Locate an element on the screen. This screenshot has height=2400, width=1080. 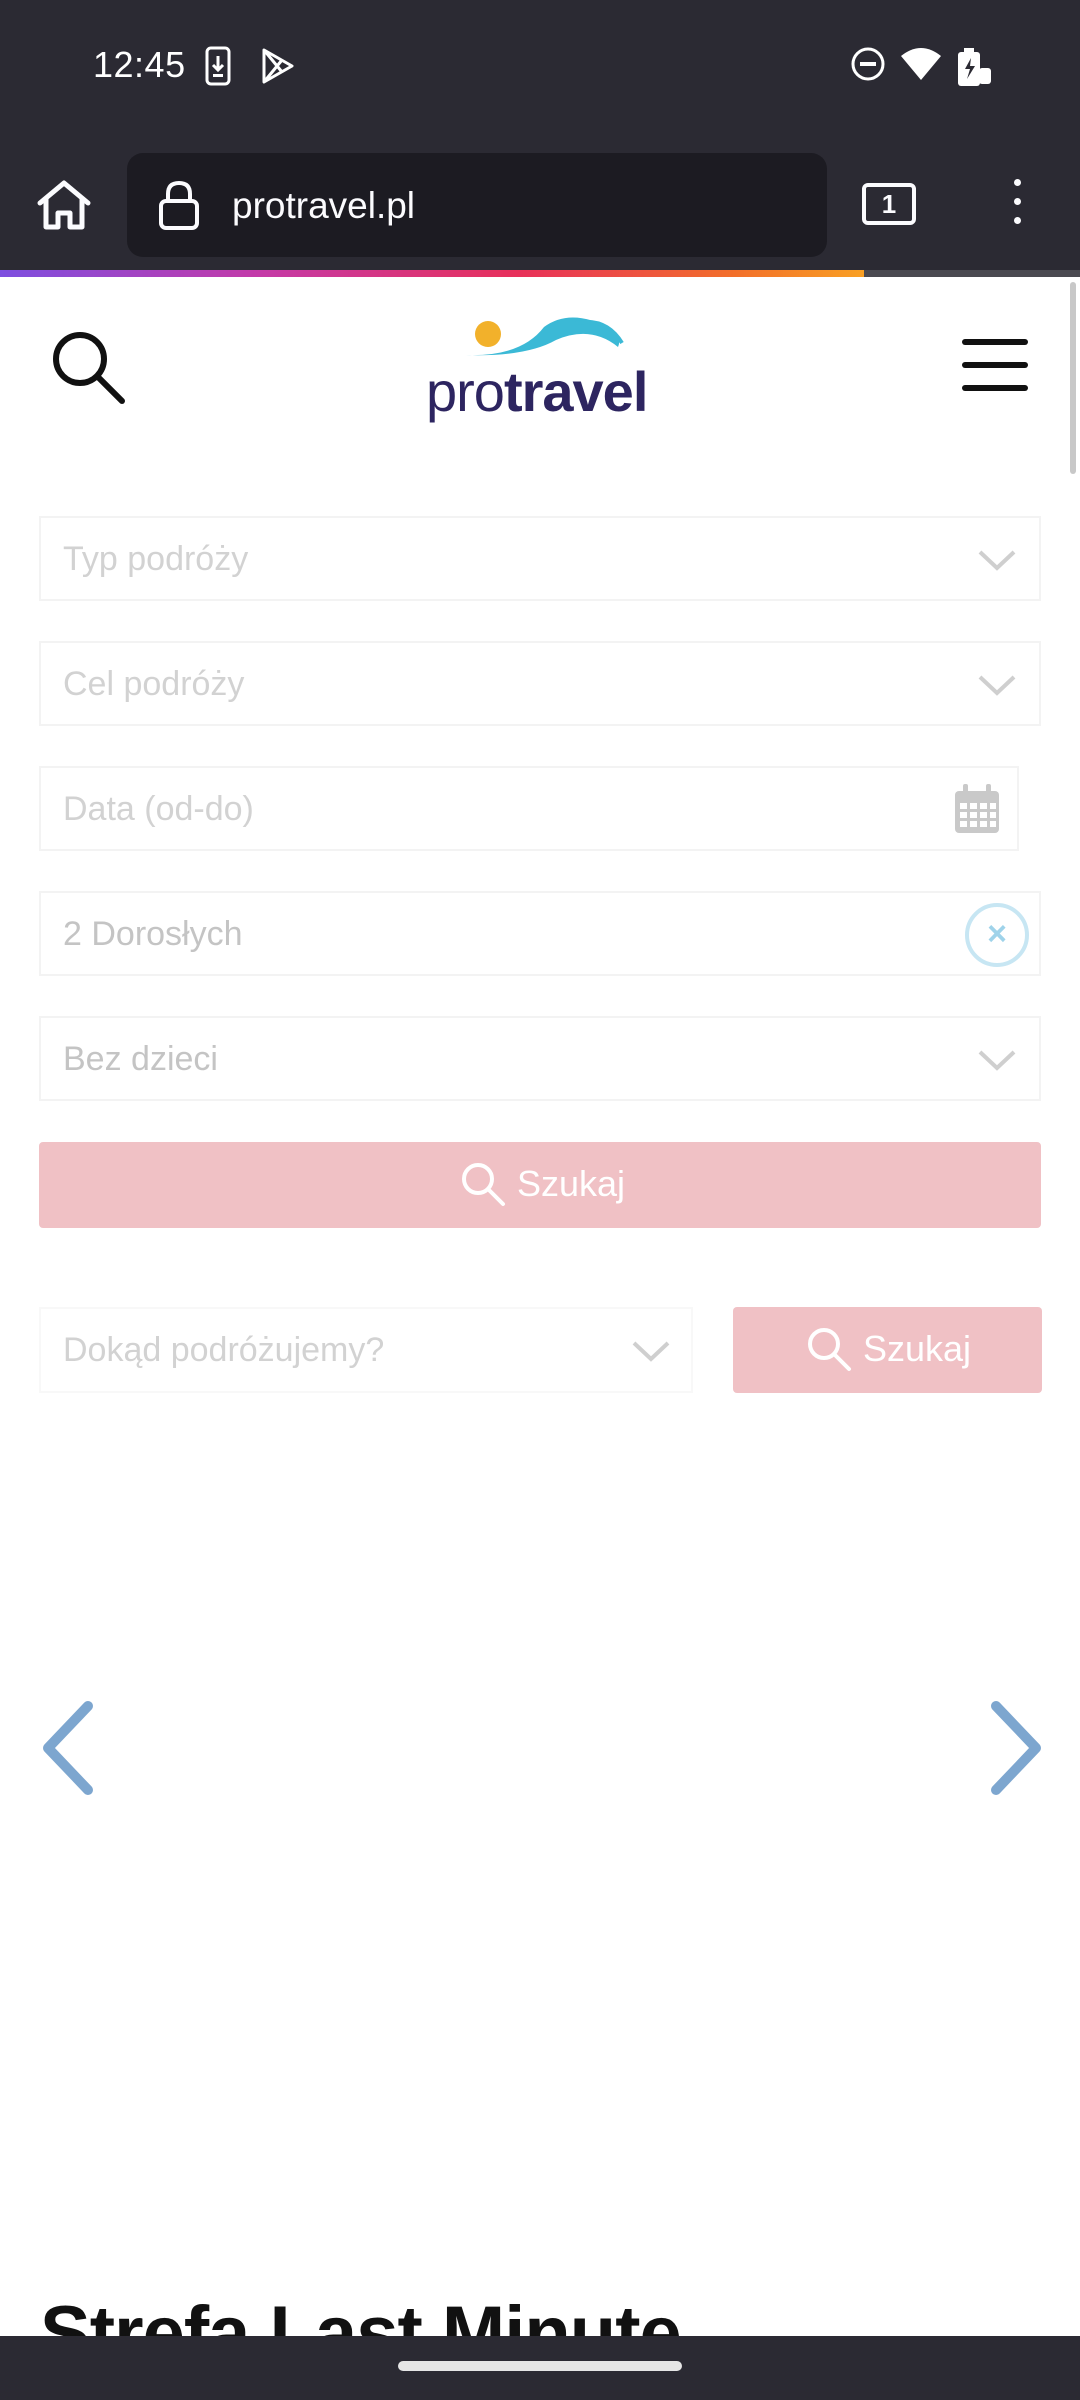
trip-type-select: Typ podróży is located at coordinates (540, 558).